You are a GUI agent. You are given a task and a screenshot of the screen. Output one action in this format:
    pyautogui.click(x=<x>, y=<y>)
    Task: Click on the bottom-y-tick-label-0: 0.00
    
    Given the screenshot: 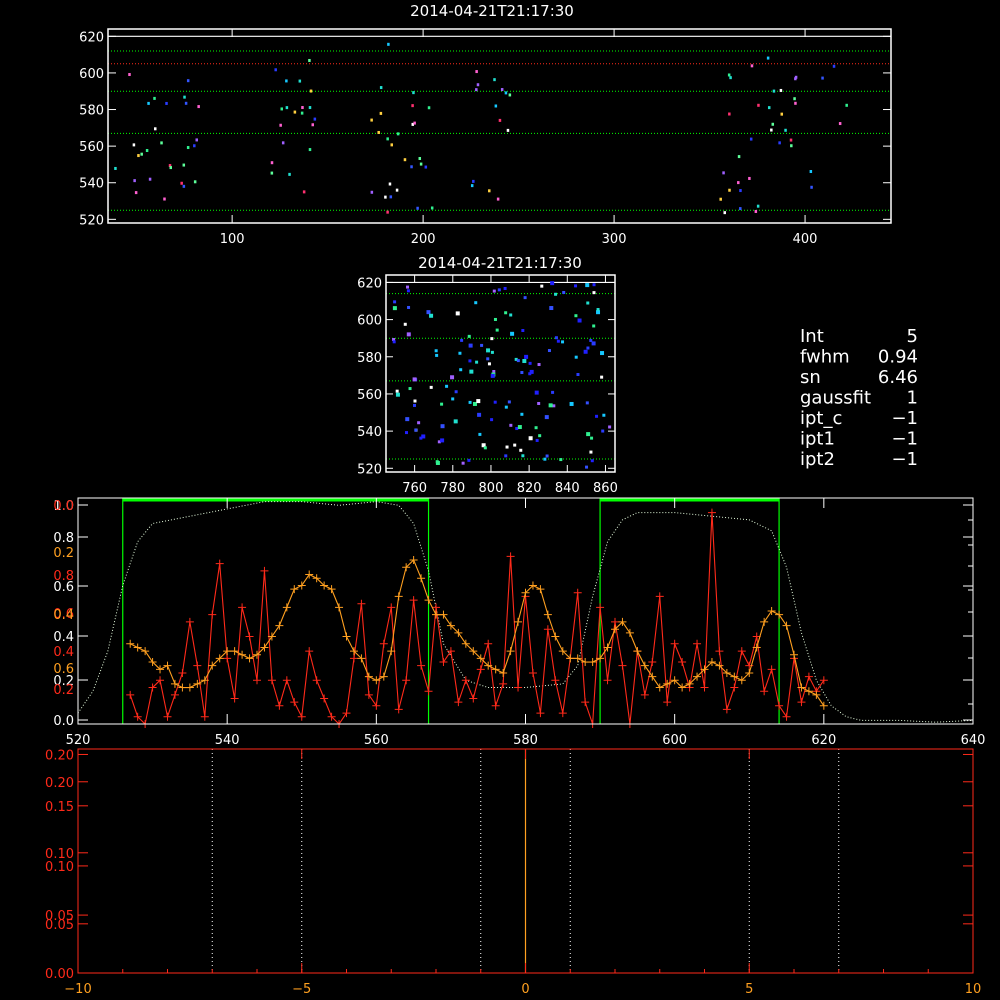 What is the action you would take?
    pyautogui.click(x=59, y=974)
    